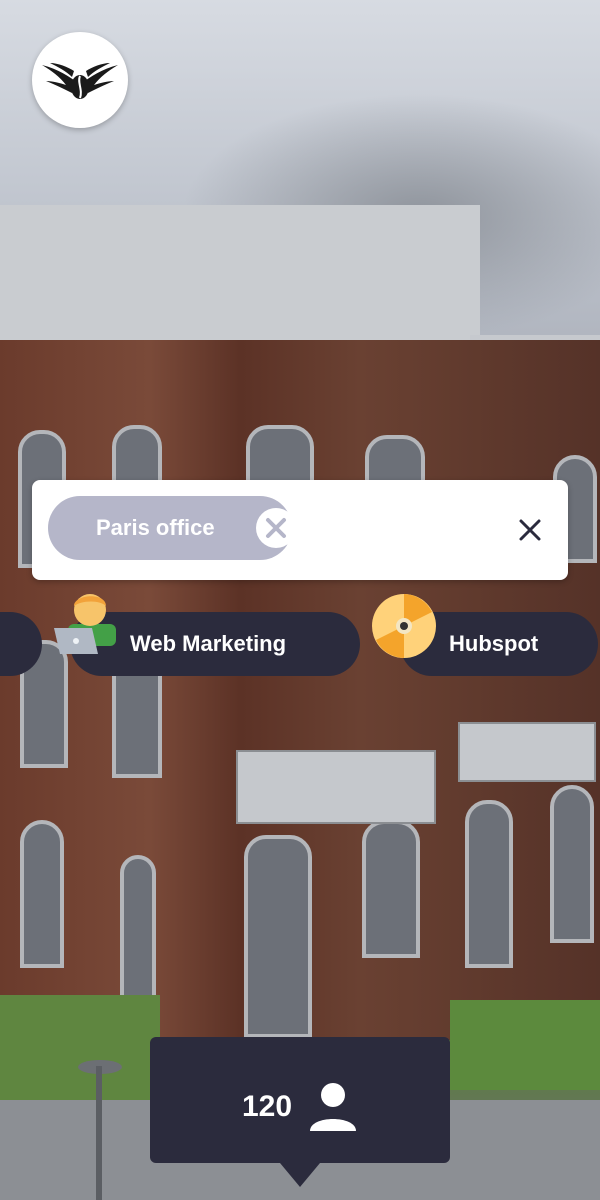 The image size is (600, 1200). Describe the element at coordinates (300, 530) in the screenshot. I see `filter-panel: Paris office` at that location.